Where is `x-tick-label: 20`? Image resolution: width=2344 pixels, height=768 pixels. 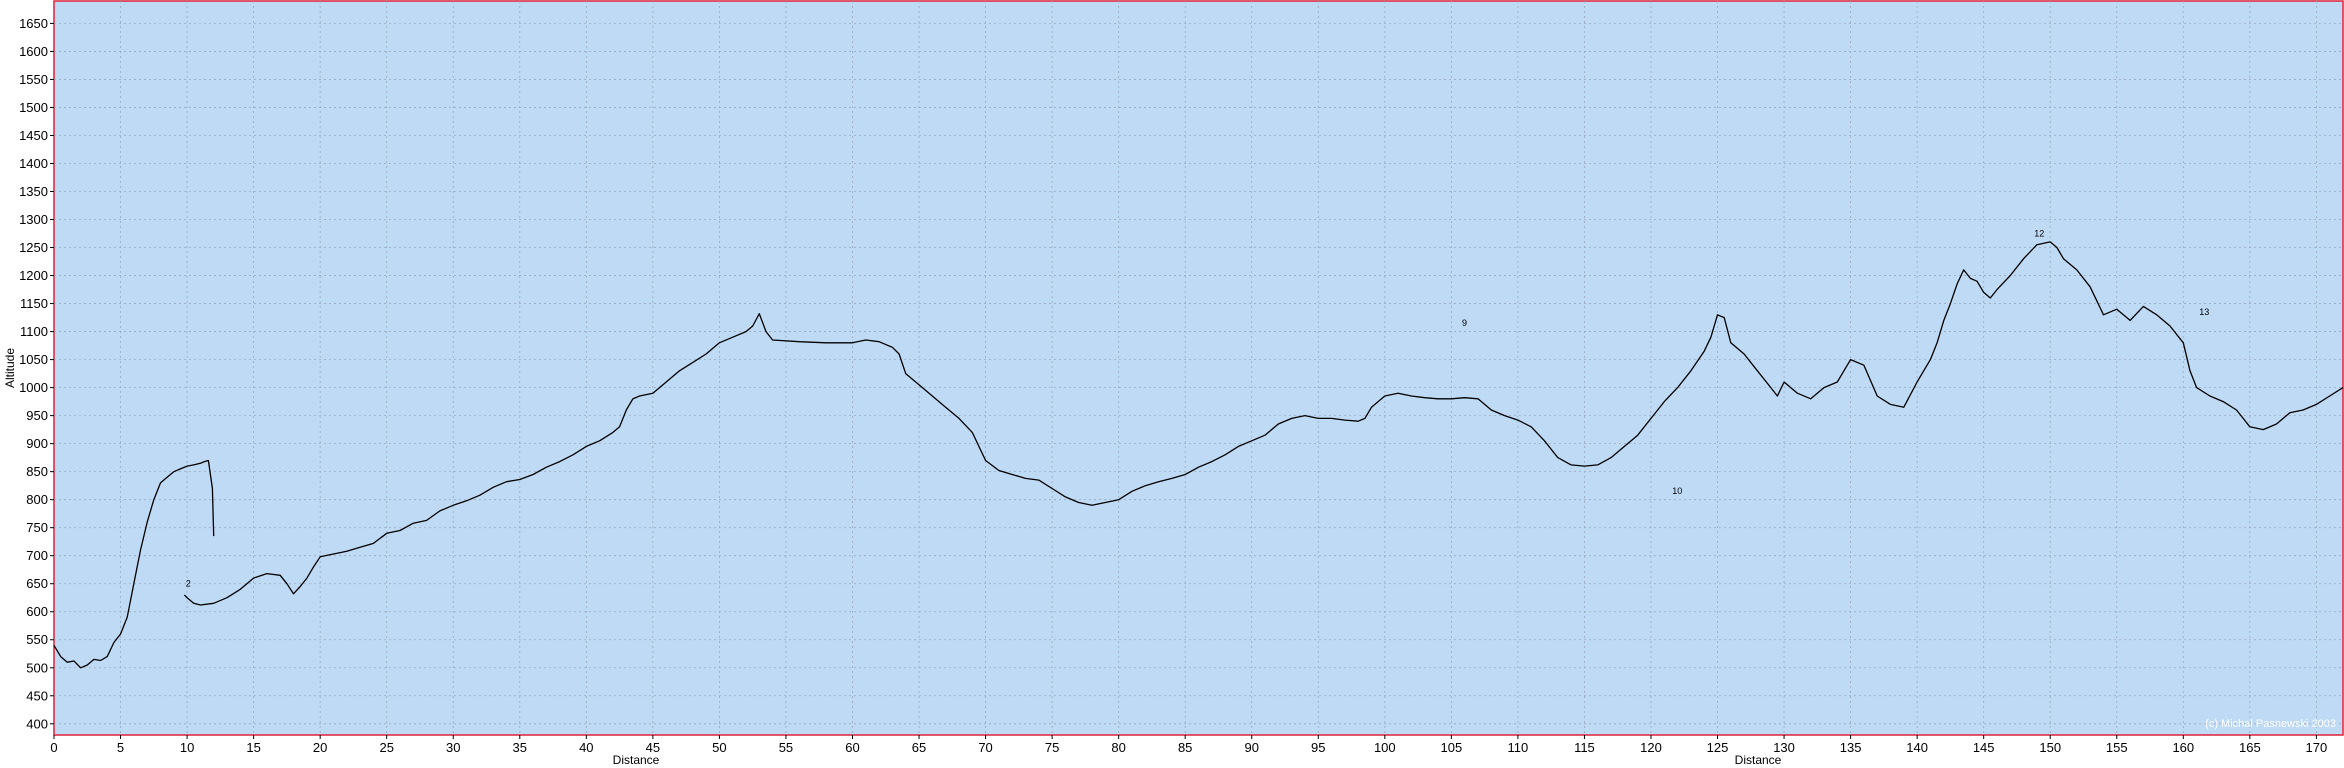 x-tick-label: 20 is located at coordinates (320, 747).